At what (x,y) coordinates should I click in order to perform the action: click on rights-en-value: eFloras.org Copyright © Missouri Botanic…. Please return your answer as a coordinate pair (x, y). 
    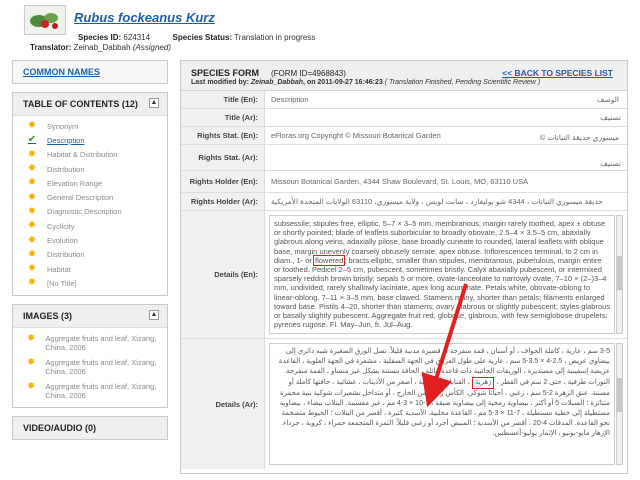
    Looking at the image, I should click on (446, 135).